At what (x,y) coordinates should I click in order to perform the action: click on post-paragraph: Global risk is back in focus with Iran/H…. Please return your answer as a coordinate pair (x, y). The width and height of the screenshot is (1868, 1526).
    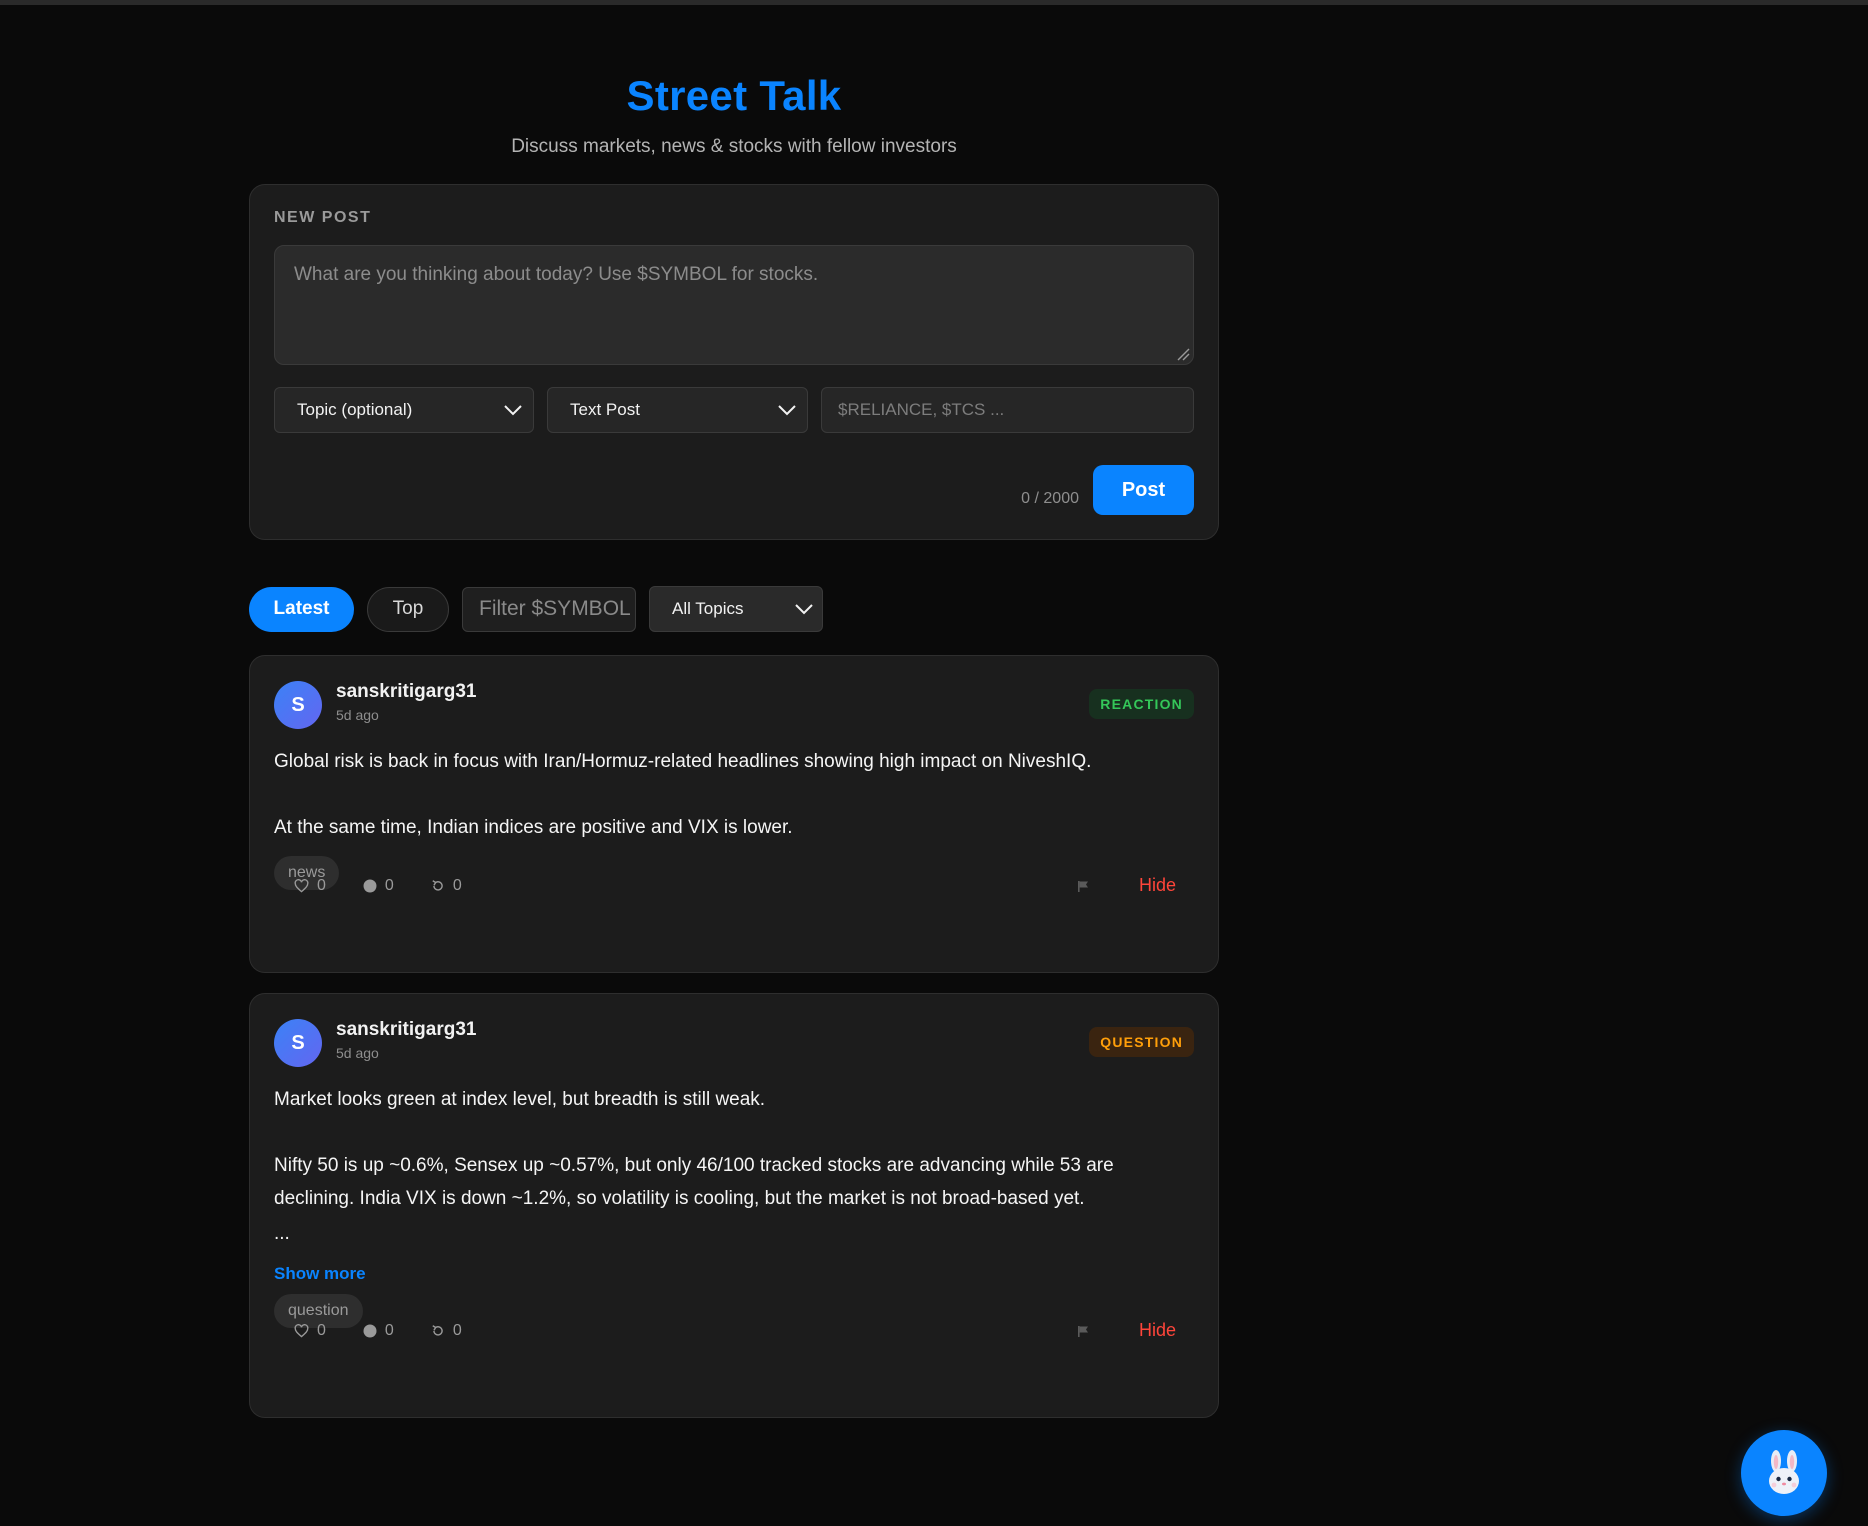
    Looking at the image, I should click on (683, 761).